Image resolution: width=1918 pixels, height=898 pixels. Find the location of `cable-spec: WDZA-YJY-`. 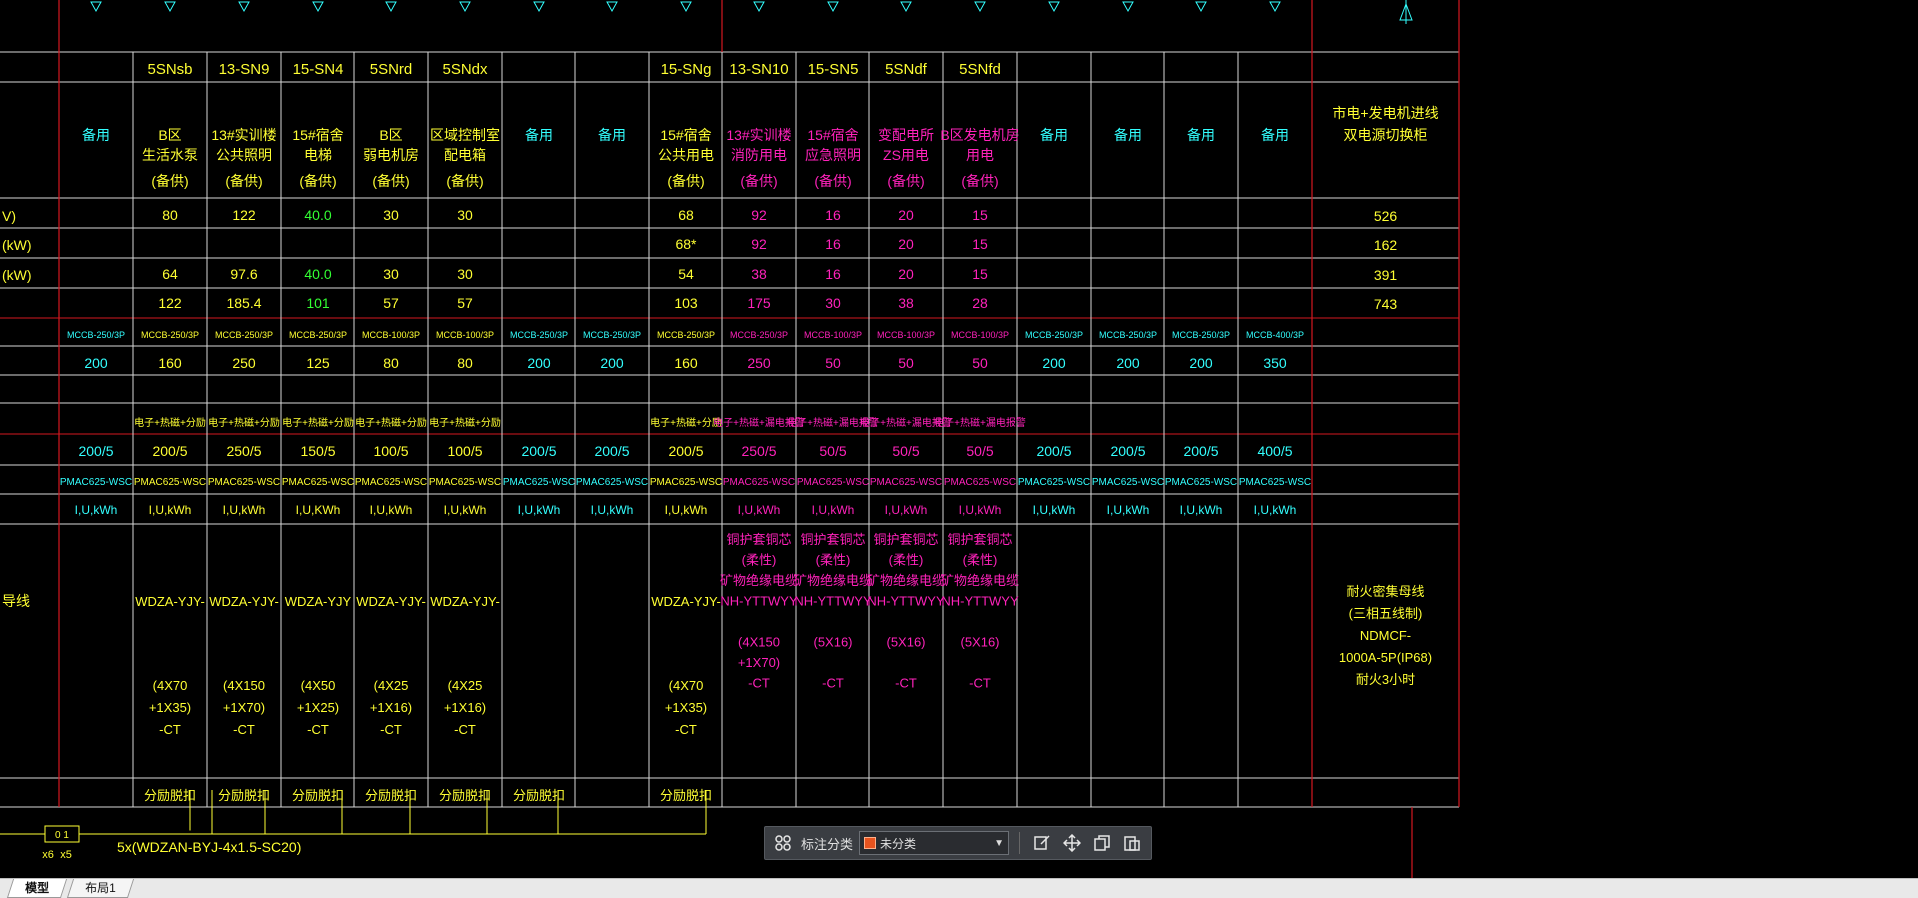

cable-spec: WDZA-YJY- is located at coordinates (391, 601).